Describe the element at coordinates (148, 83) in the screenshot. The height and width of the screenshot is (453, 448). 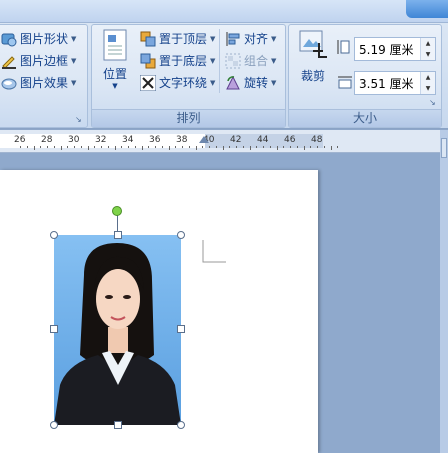
I see `text-wrapping-icon` at that location.